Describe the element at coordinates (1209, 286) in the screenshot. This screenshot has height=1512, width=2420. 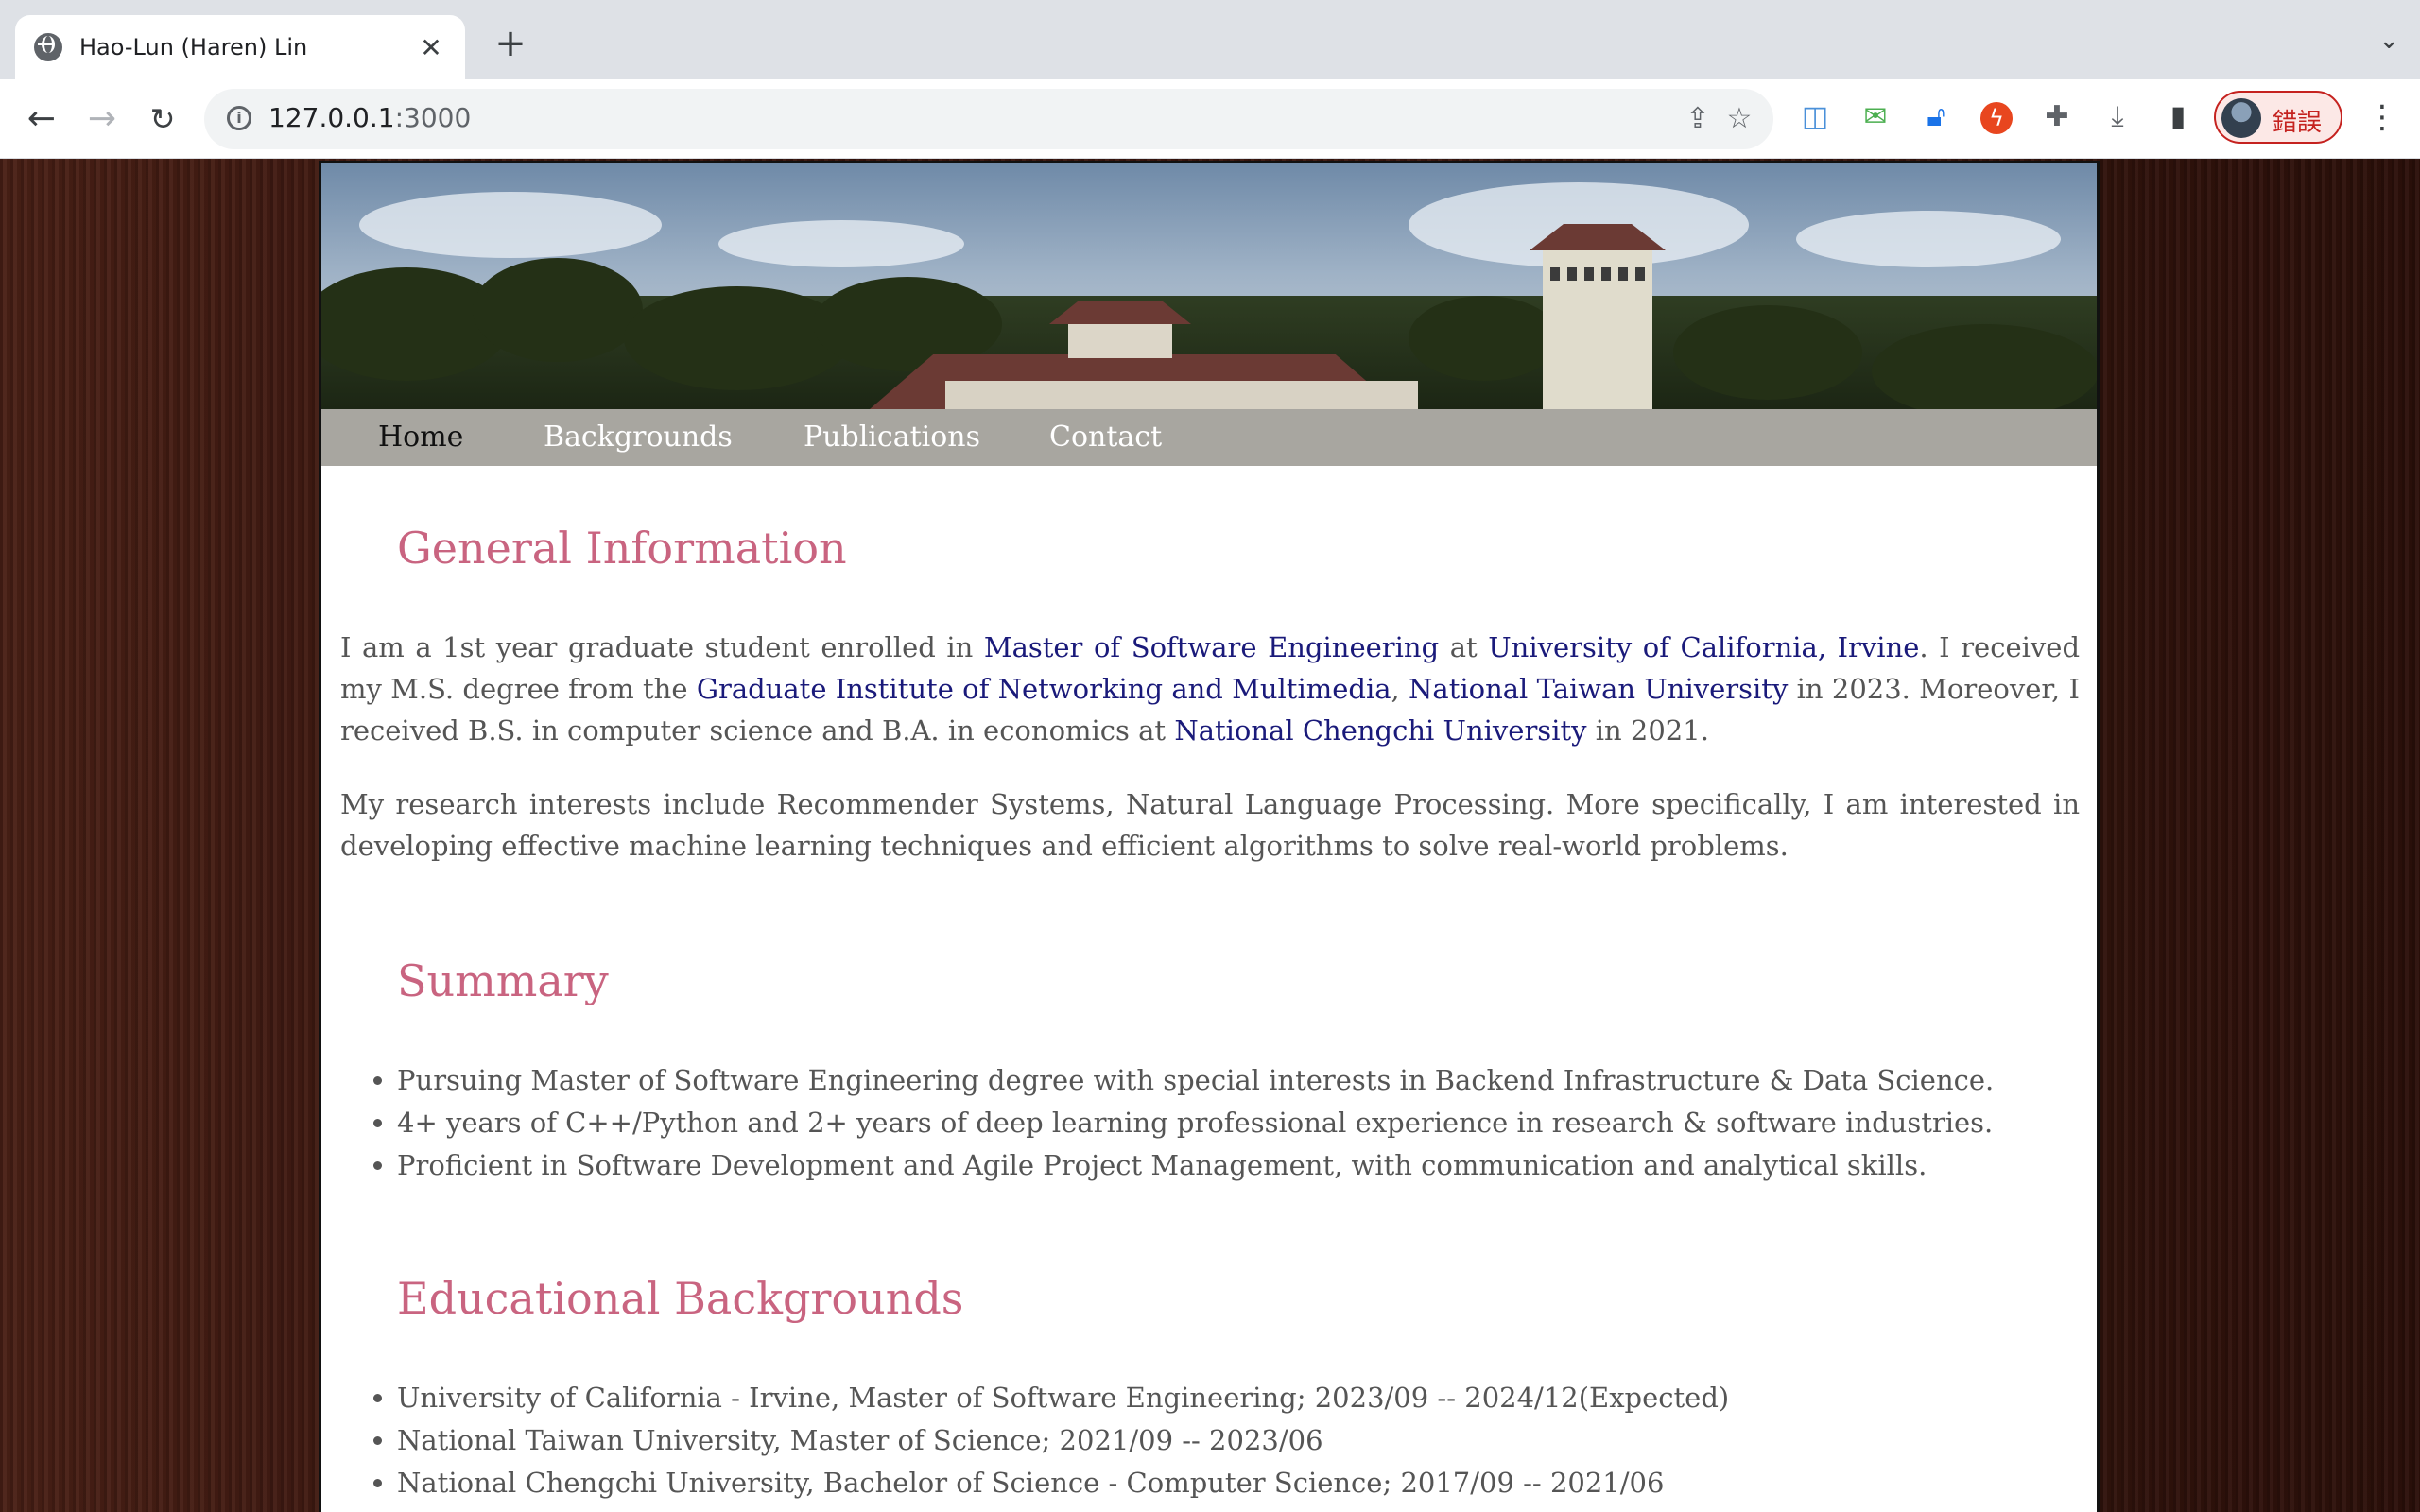
I see `campus-banner-image` at that location.